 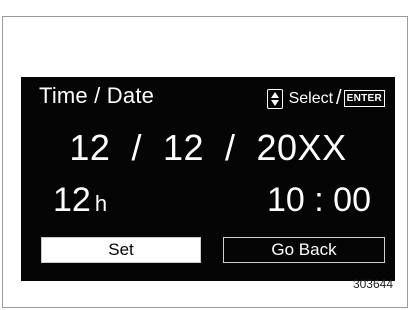 What do you see at coordinates (121, 250) in the screenshot?
I see `set-button: Set` at bounding box center [121, 250].